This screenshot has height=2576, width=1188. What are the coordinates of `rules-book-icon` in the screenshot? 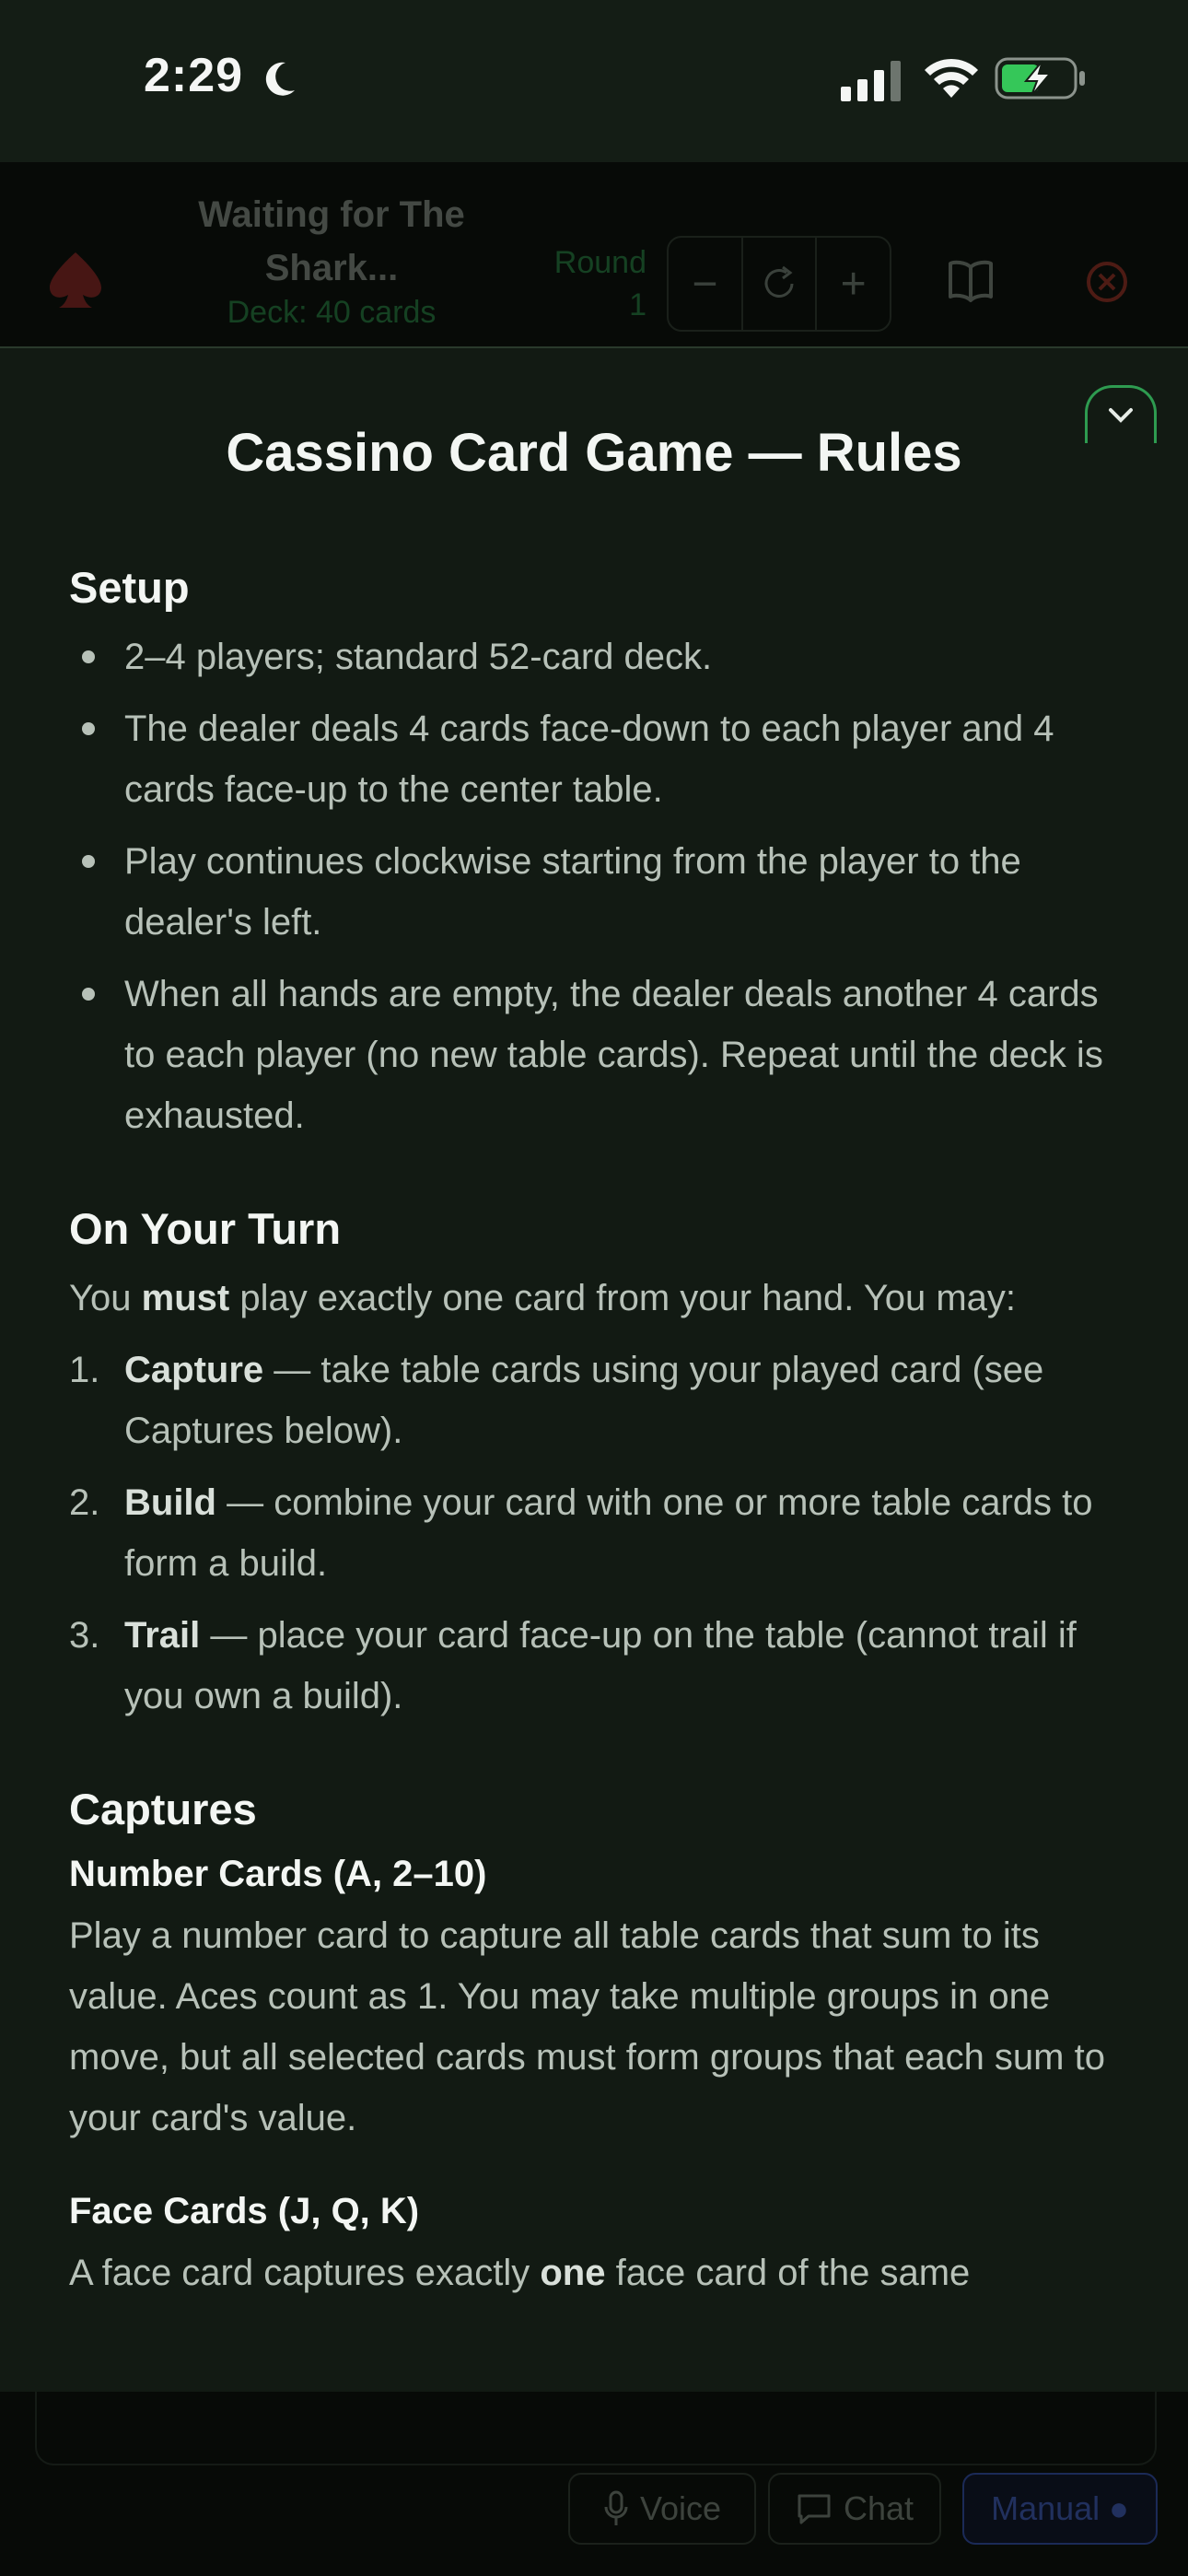 It's located at (971, 280).